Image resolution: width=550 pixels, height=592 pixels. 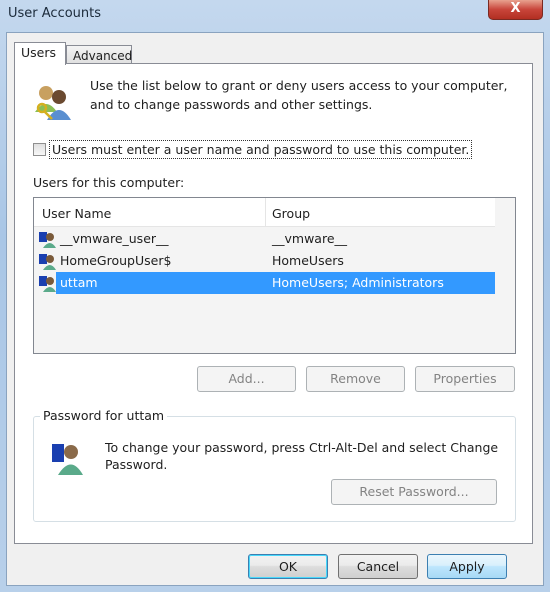 I want to click on user-group: HomeUsers, so click(x=308, y=260).